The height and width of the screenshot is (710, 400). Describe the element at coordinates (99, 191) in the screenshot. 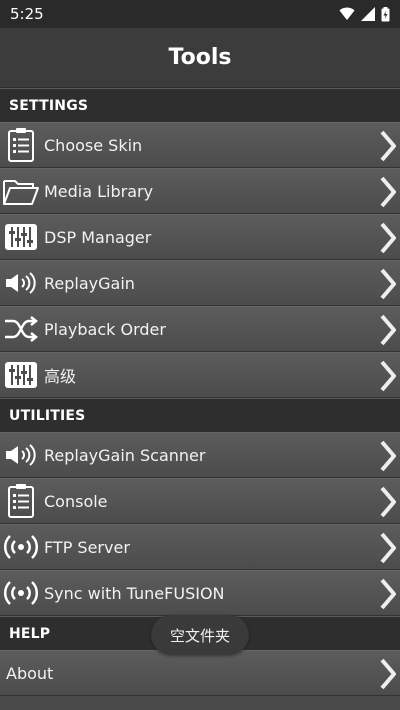

I see `menu-item-label: Media Library` at that location.